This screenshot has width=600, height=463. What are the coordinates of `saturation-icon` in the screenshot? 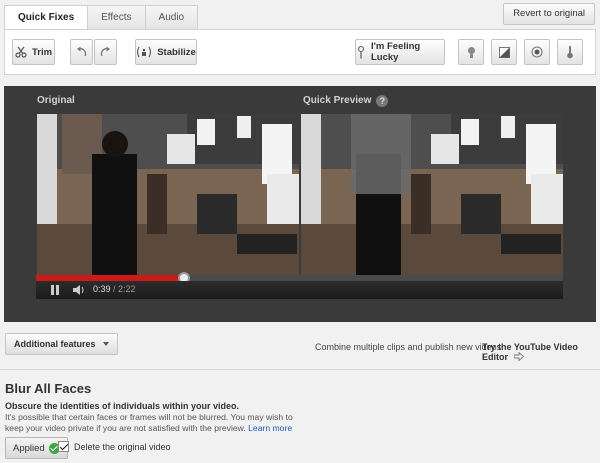 It's located at (537, 52).